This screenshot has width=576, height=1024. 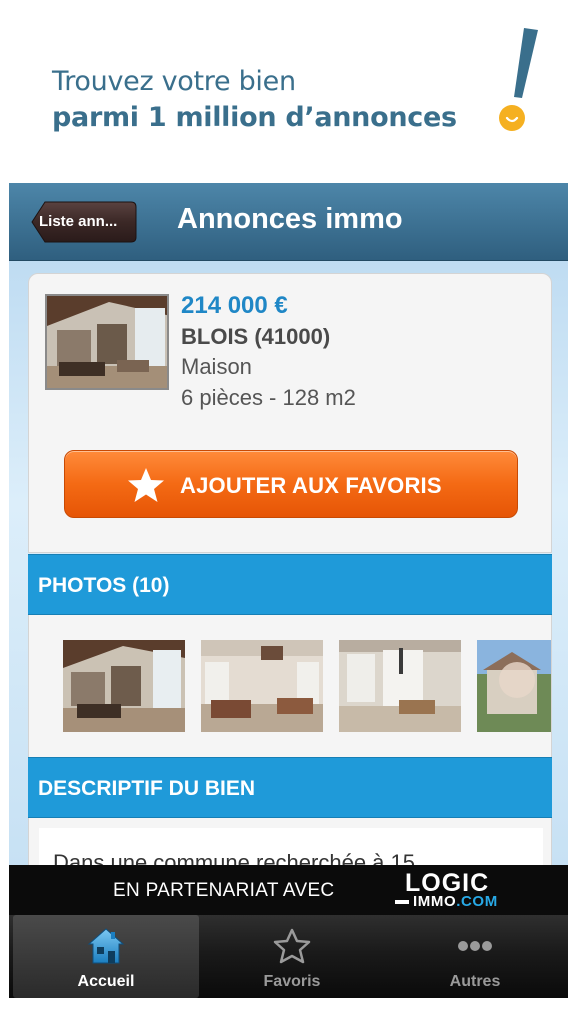 I want to click on listing-thumbnail-image, so click(x=107, y=342).